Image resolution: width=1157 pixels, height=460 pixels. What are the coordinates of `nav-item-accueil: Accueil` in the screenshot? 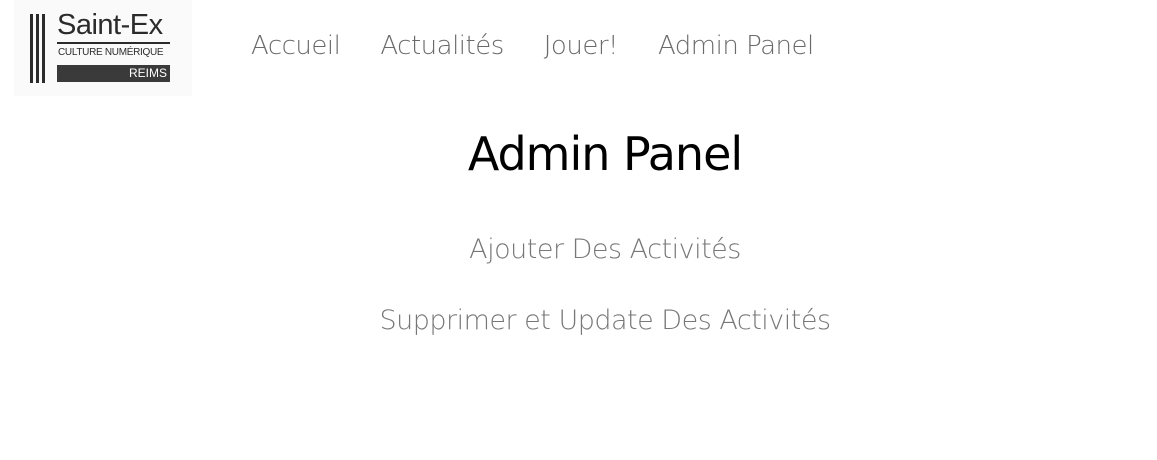 It's located at (296, 46).